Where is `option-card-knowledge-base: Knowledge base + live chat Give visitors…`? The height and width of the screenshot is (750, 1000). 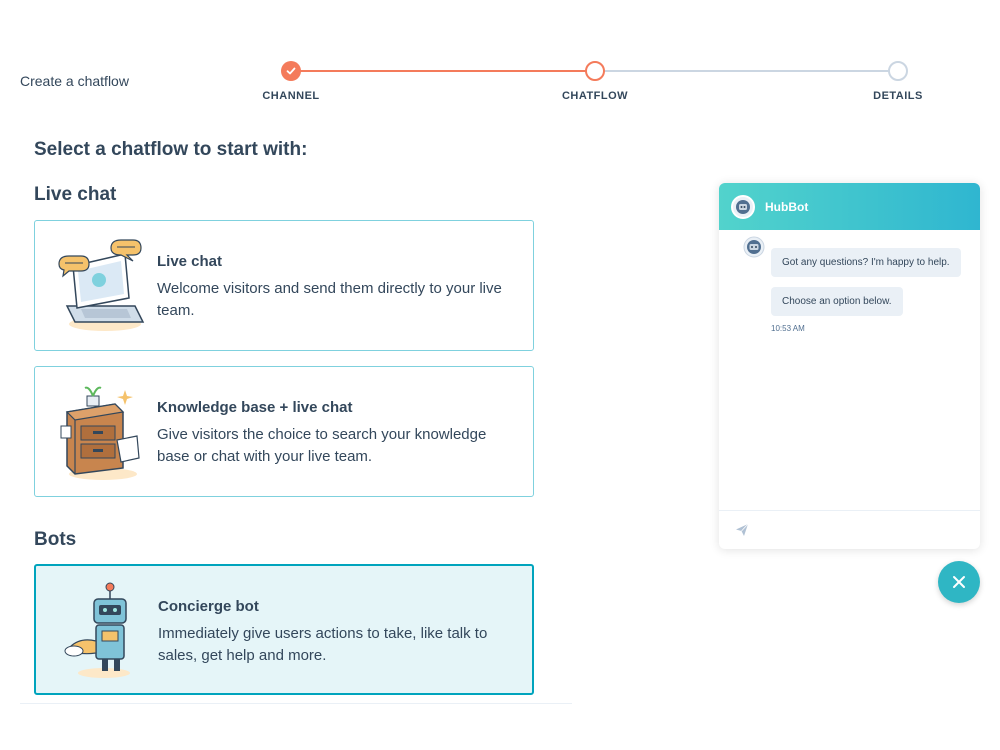
option-card-knowledge-base: Knowledge base + live chat Give visitors… is located at coordinates (284, 431).